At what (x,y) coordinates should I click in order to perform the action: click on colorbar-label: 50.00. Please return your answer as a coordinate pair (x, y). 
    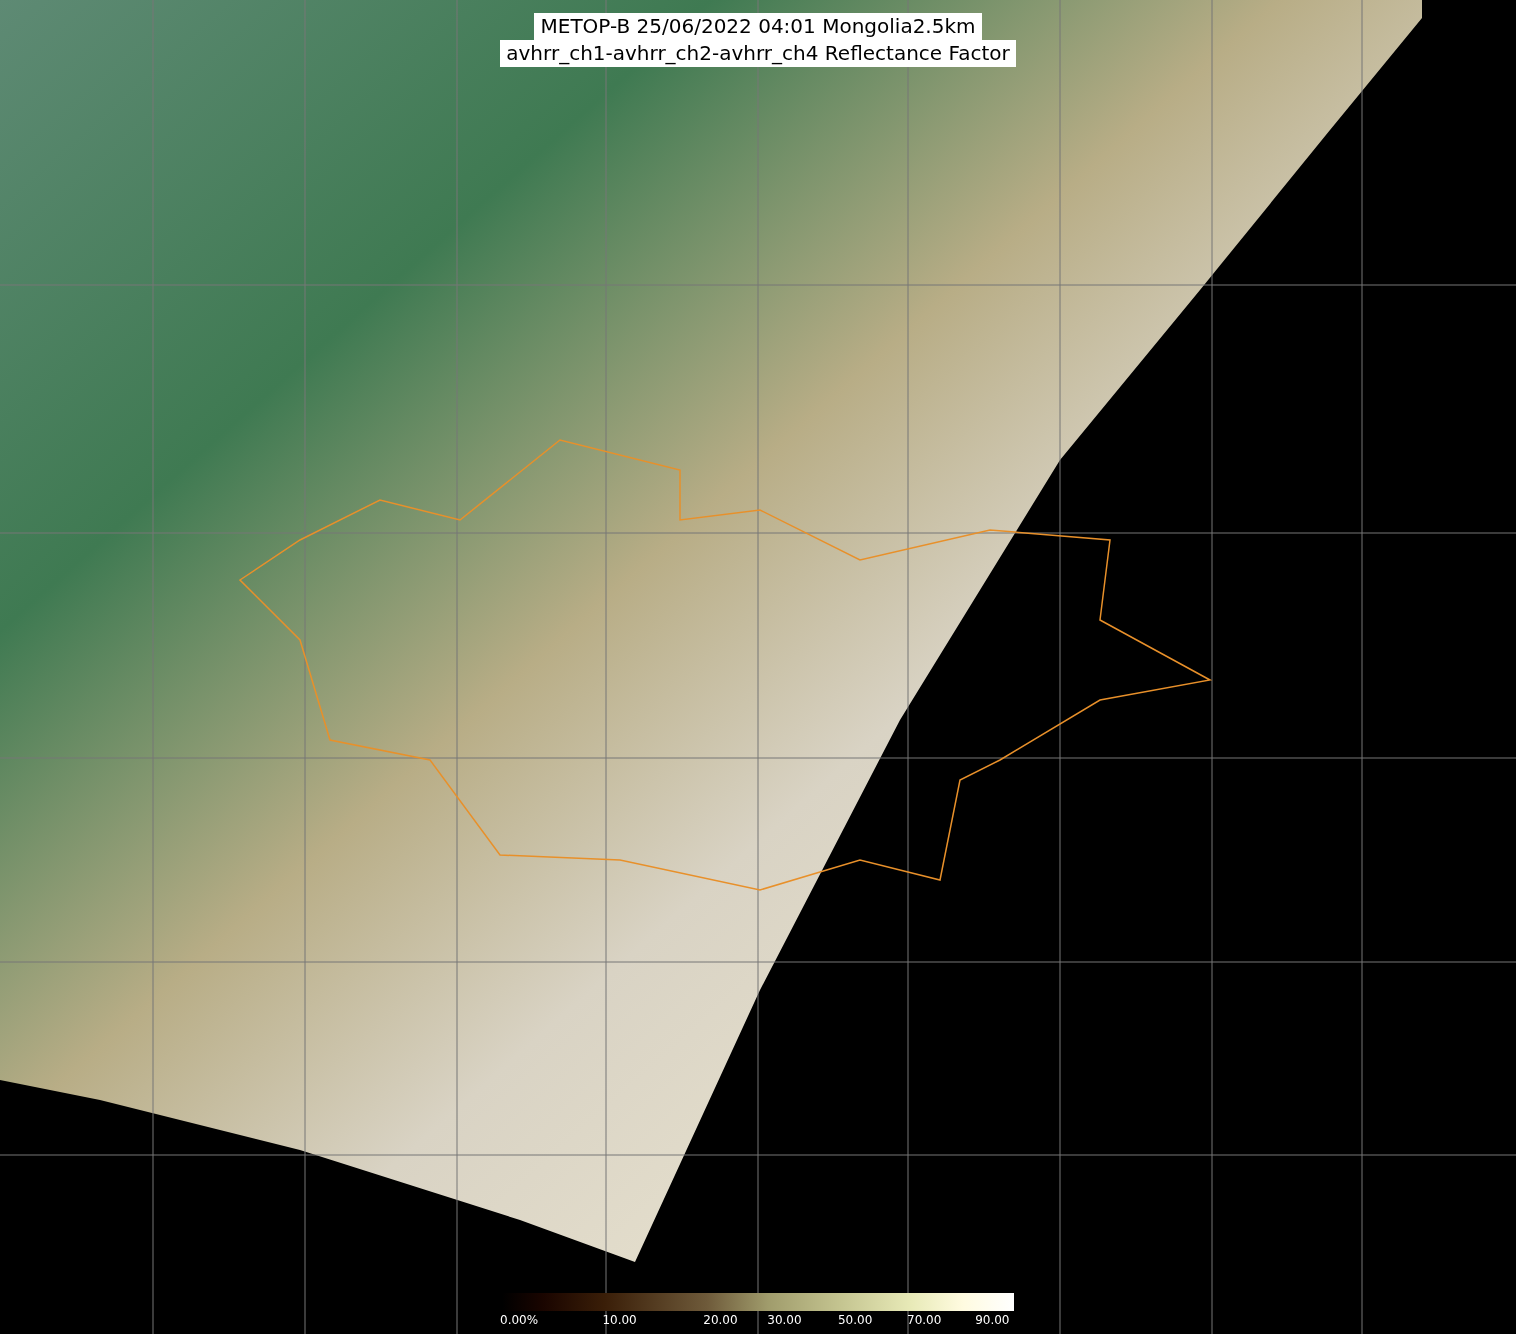
    Looking at the image, I should click on (855, 1320).